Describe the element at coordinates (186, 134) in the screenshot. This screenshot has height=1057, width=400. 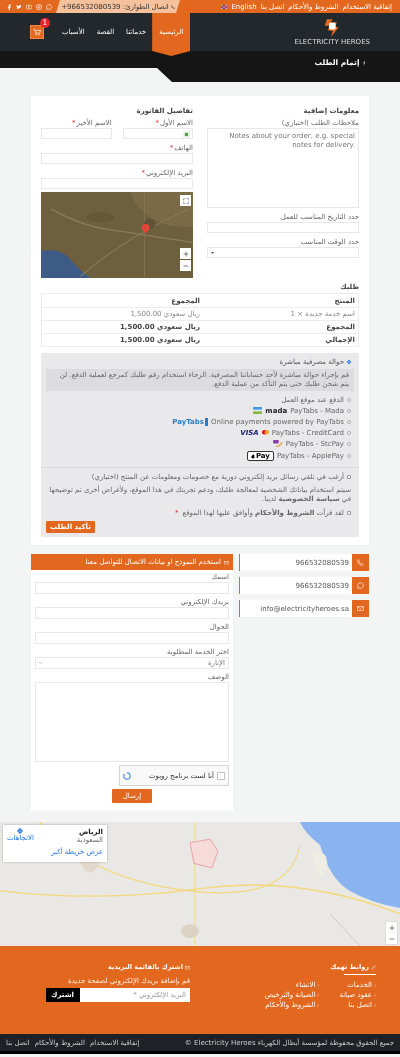
I see `autofill-icon` at that location.